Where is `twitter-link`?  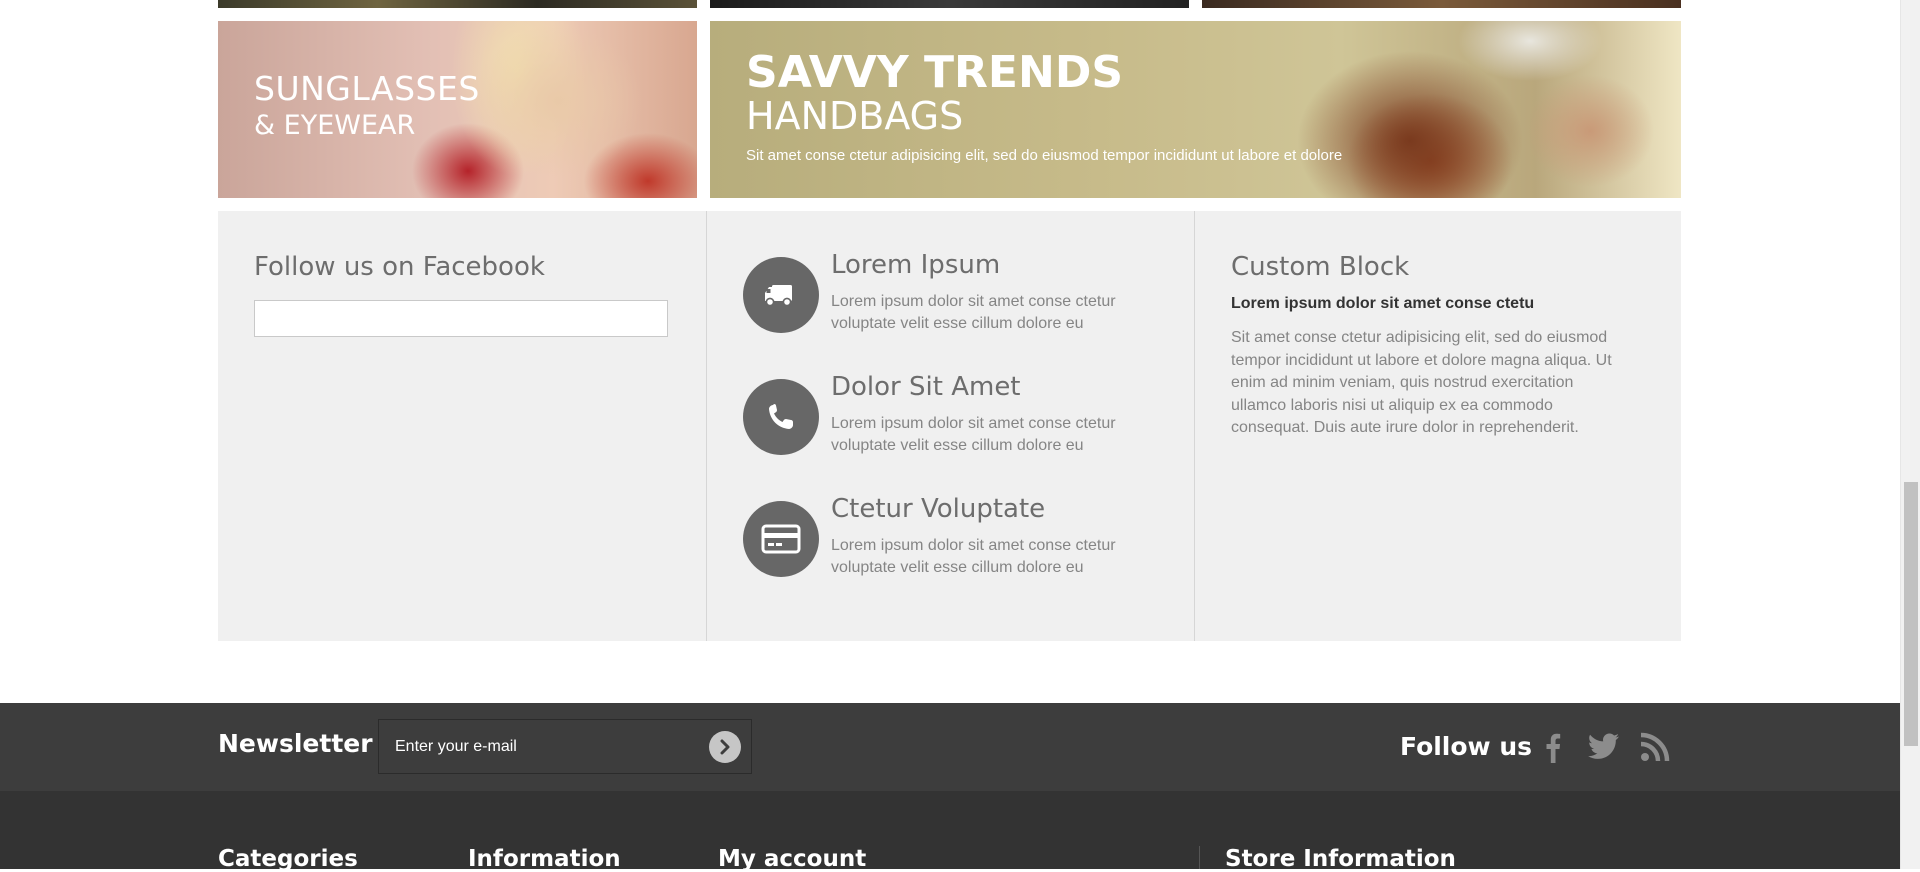
twitter-link is located at coordinates (1604, 747).